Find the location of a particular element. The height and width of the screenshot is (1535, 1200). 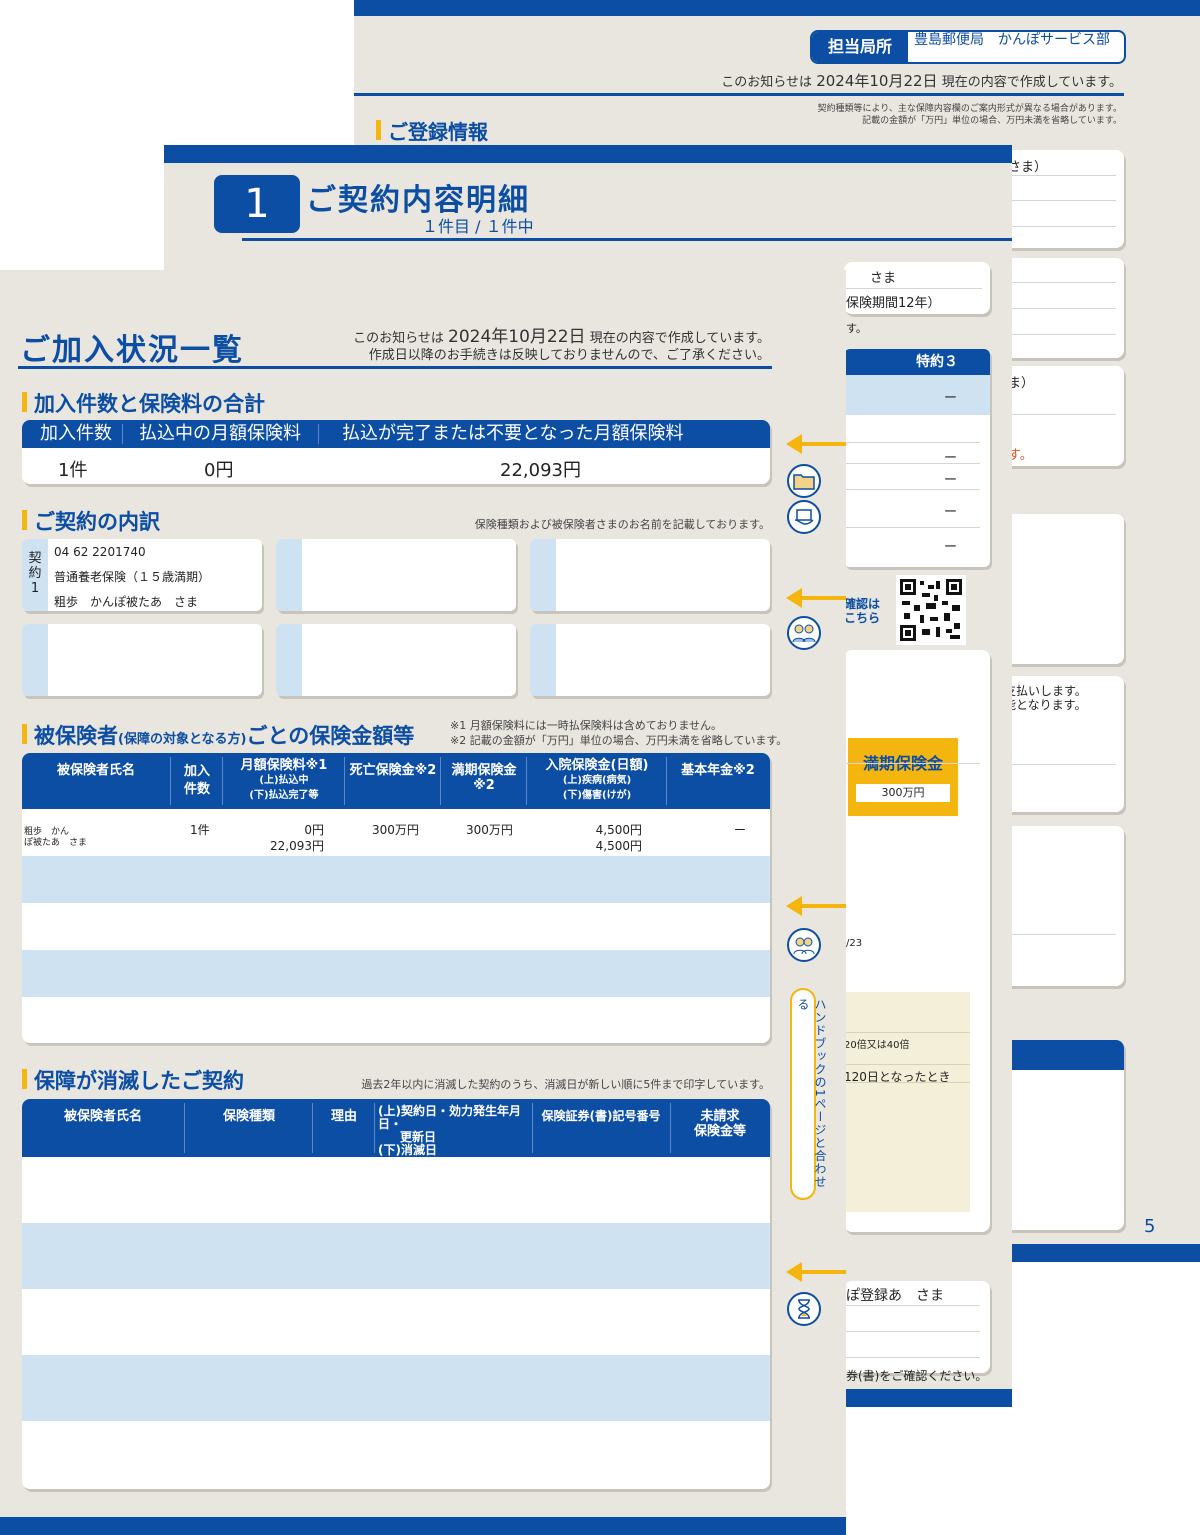

lapsed-note: 過去2年以内に消滅した契約のうち、消滅日が新しい順に5件まで印字しています。 is located at coordinates (565, 1084).